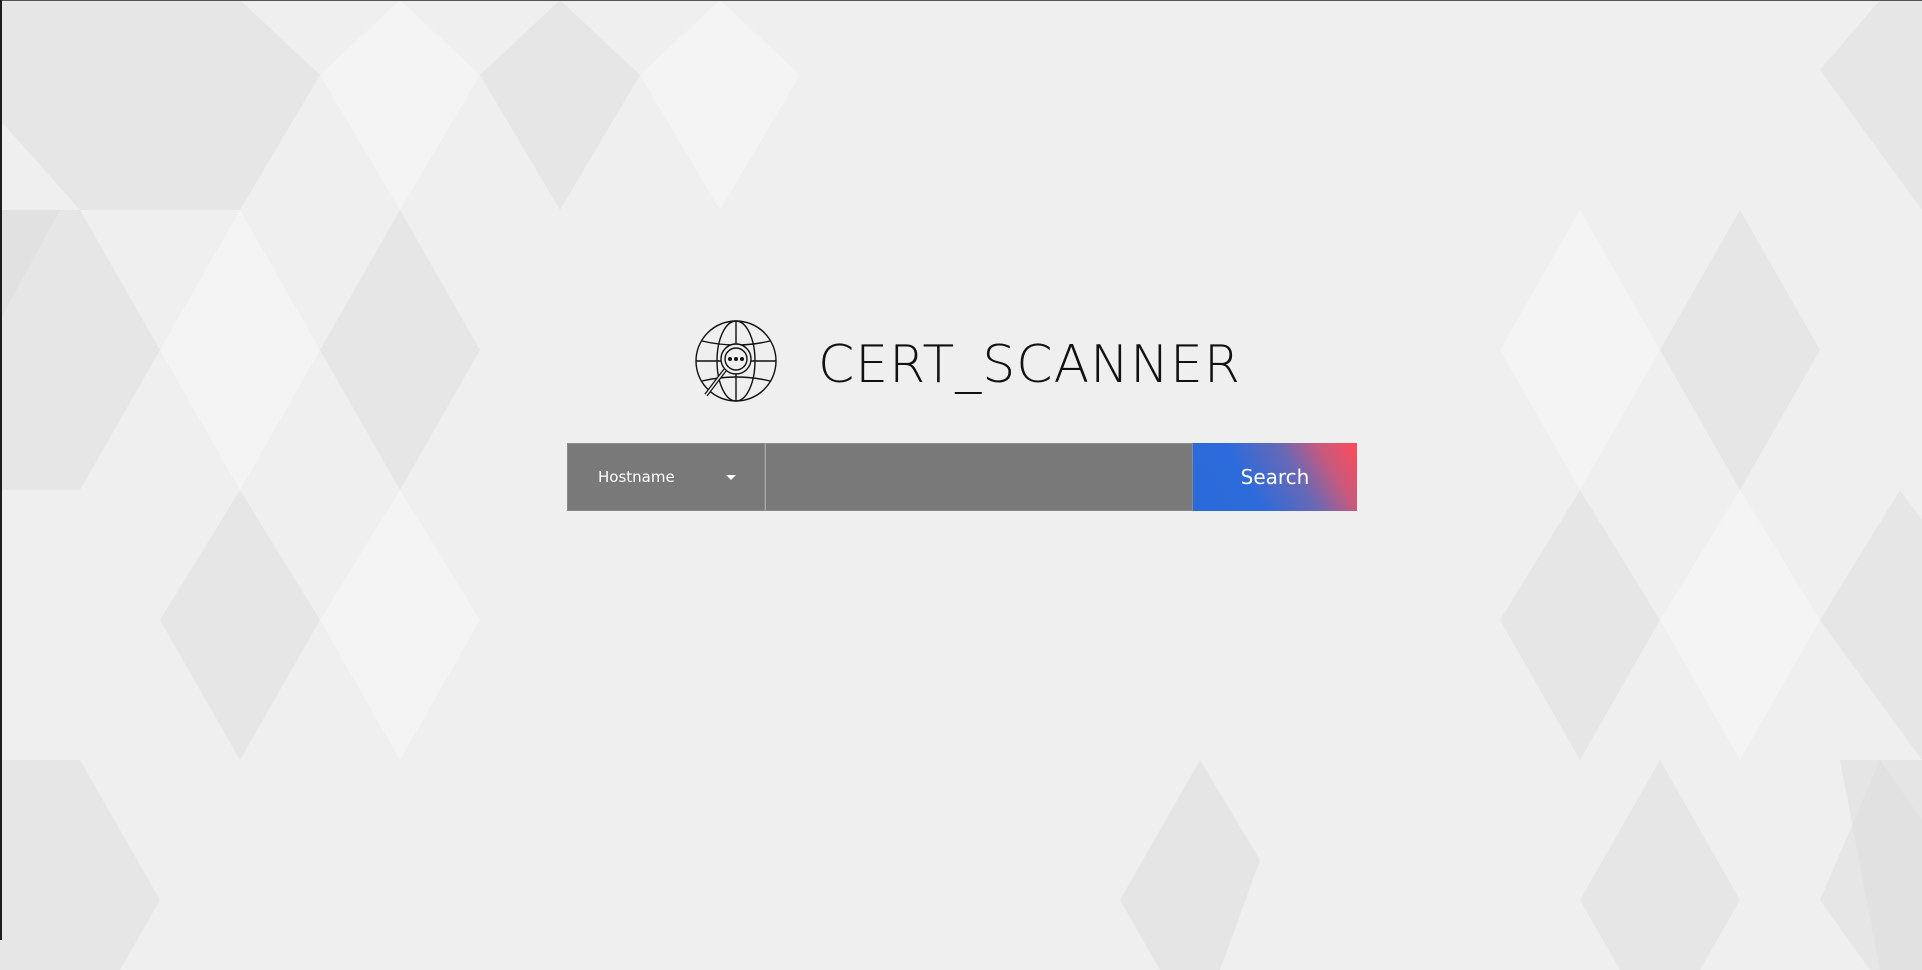 Image resolution: width=1922 pixels, height=970 pixels. I want to click on search-type-dropdown: Hostname, so click(666, 477).